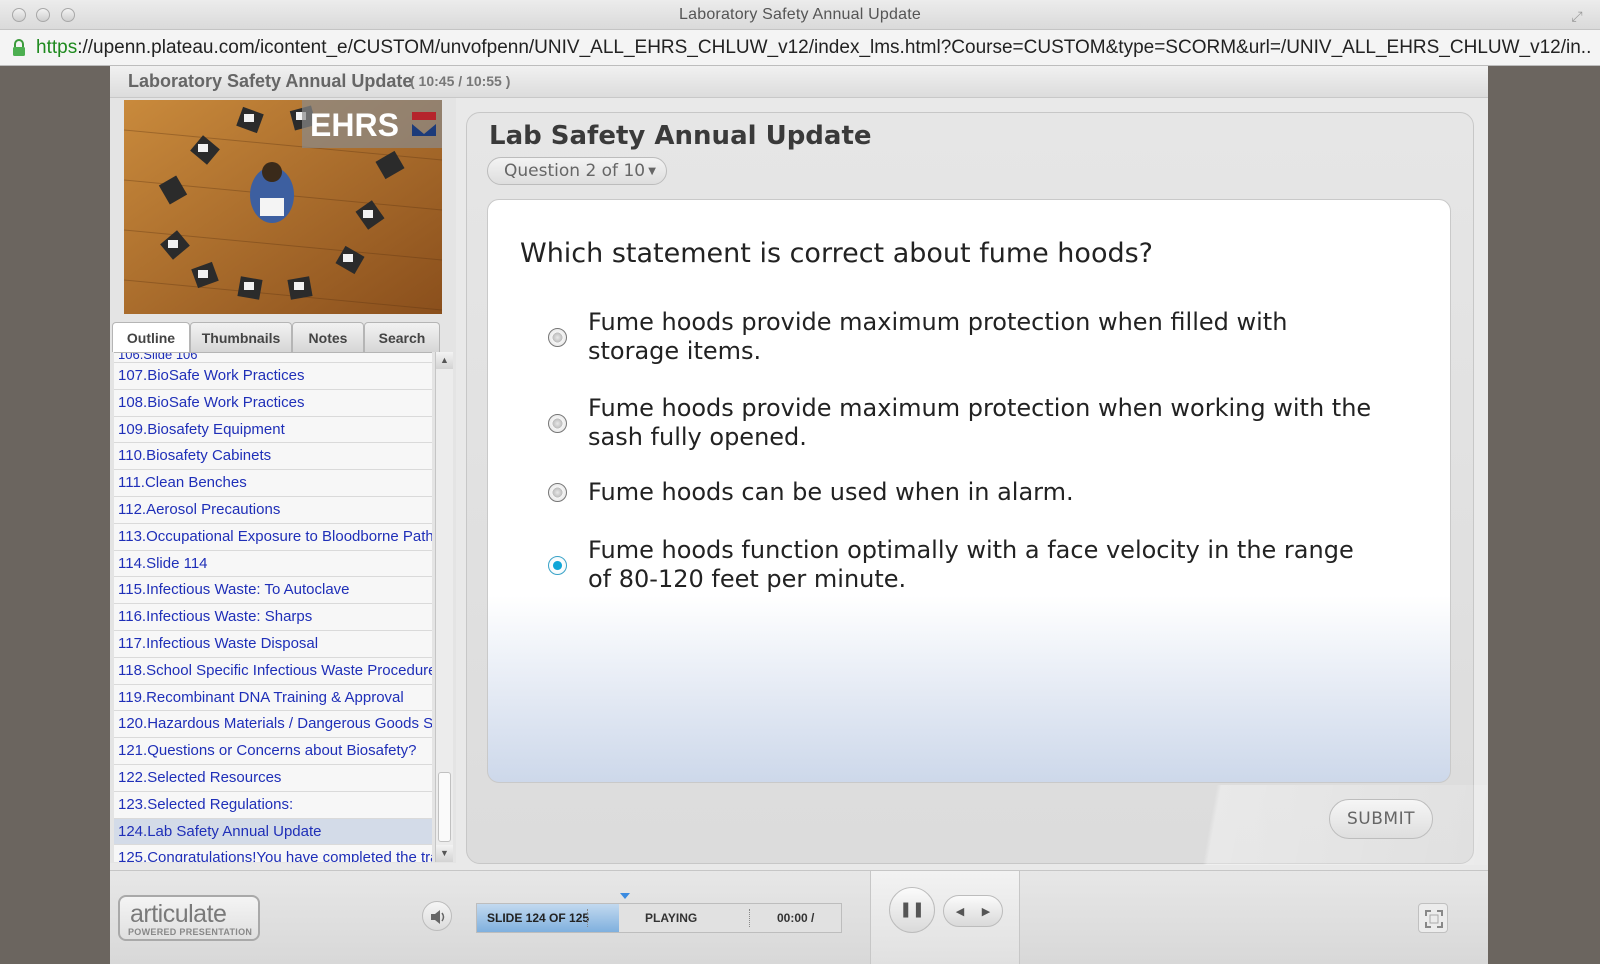 The height and width of the screenshot is (964, 1600). Describe the element at coordinates (151, 337) in the screenshot. I see `tab-outline: Outline` at that location.